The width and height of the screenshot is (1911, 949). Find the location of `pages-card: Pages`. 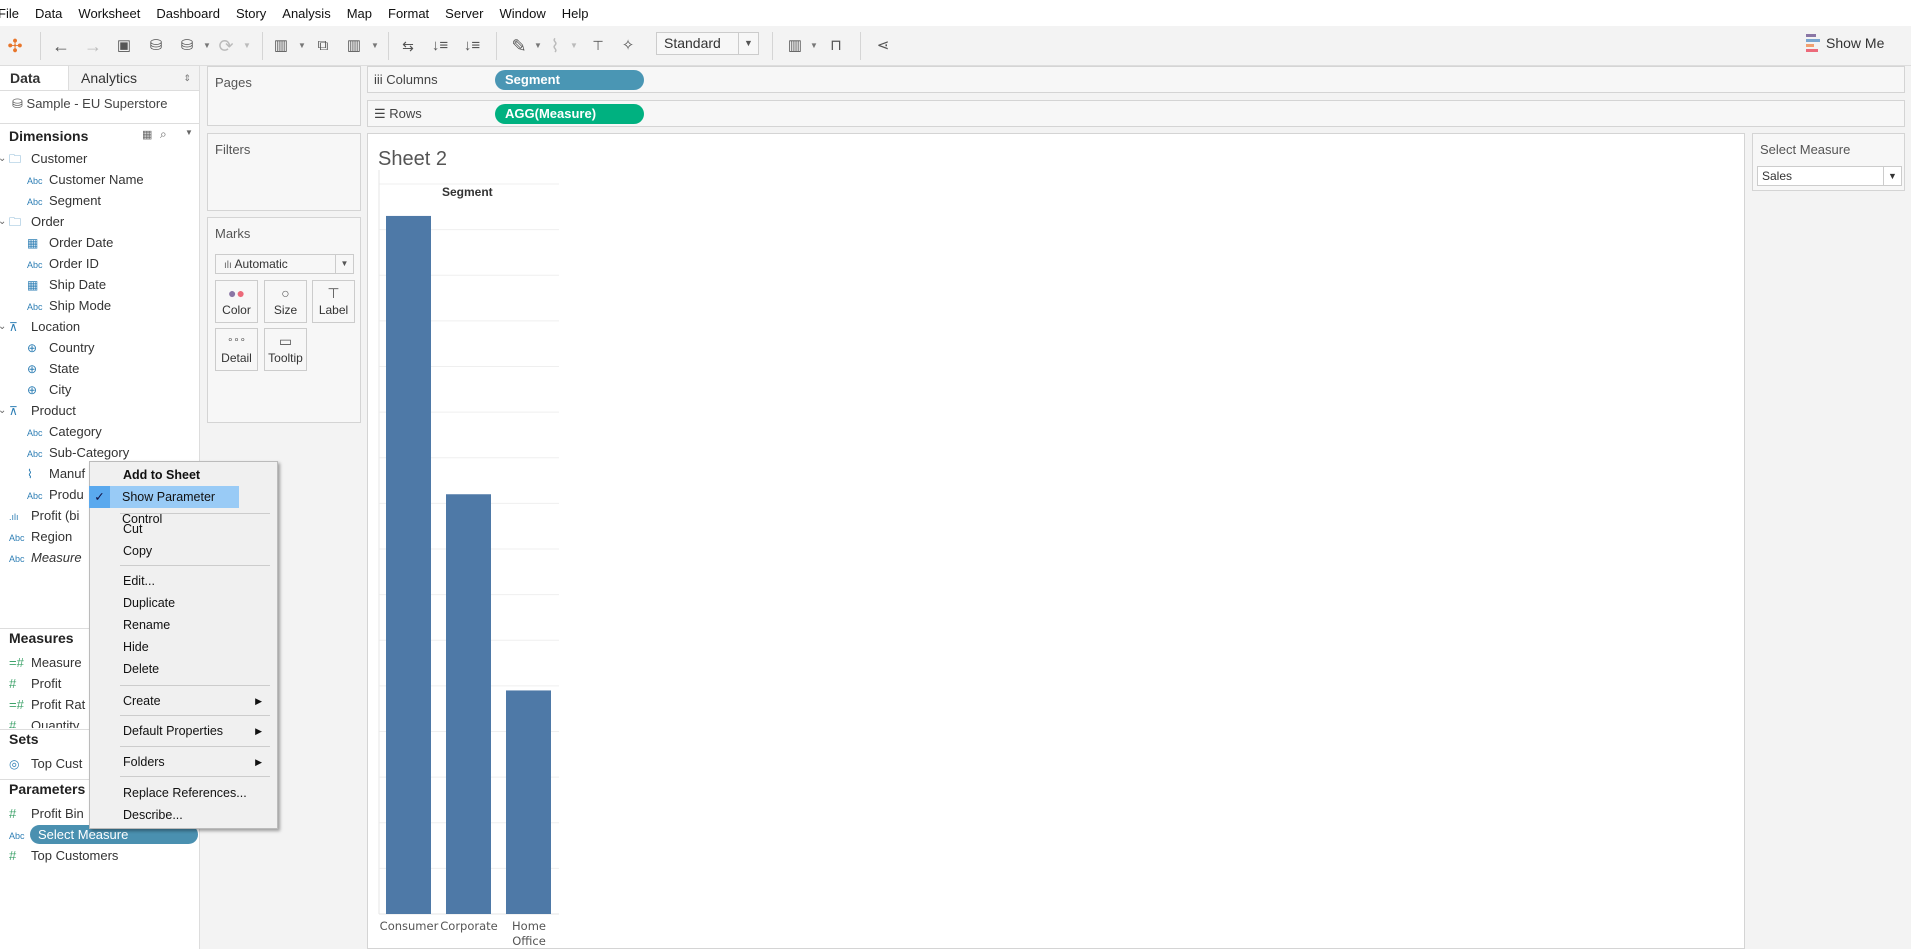

pages-card: Pages is located at coordinates (284, 96).